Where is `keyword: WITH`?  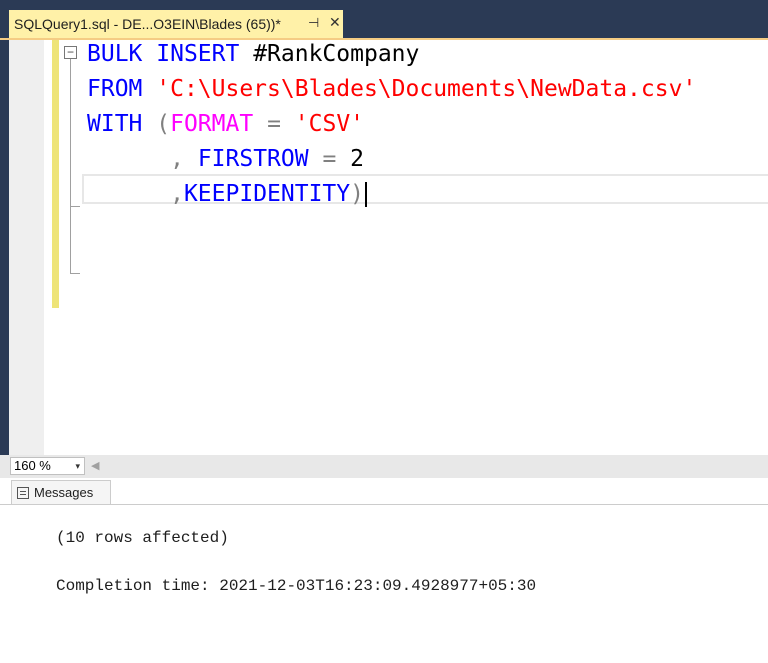 keyword: WITH is located at coordinates (115, 124).